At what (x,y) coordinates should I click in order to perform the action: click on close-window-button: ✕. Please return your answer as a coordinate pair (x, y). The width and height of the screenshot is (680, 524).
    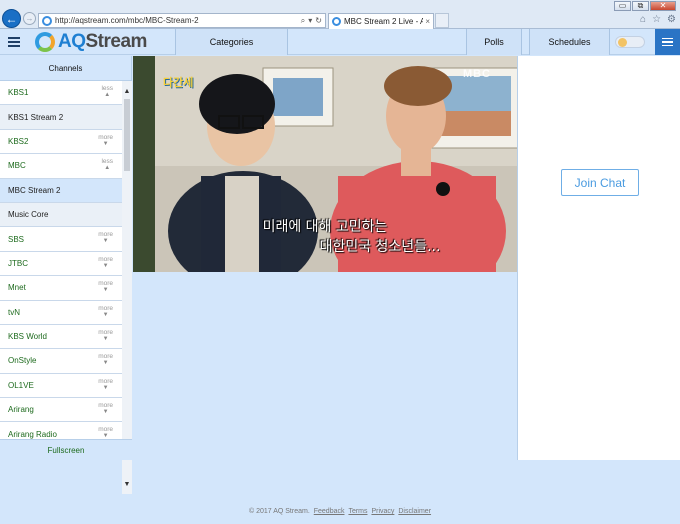
    Looking at the image, I should click on (663, 6).